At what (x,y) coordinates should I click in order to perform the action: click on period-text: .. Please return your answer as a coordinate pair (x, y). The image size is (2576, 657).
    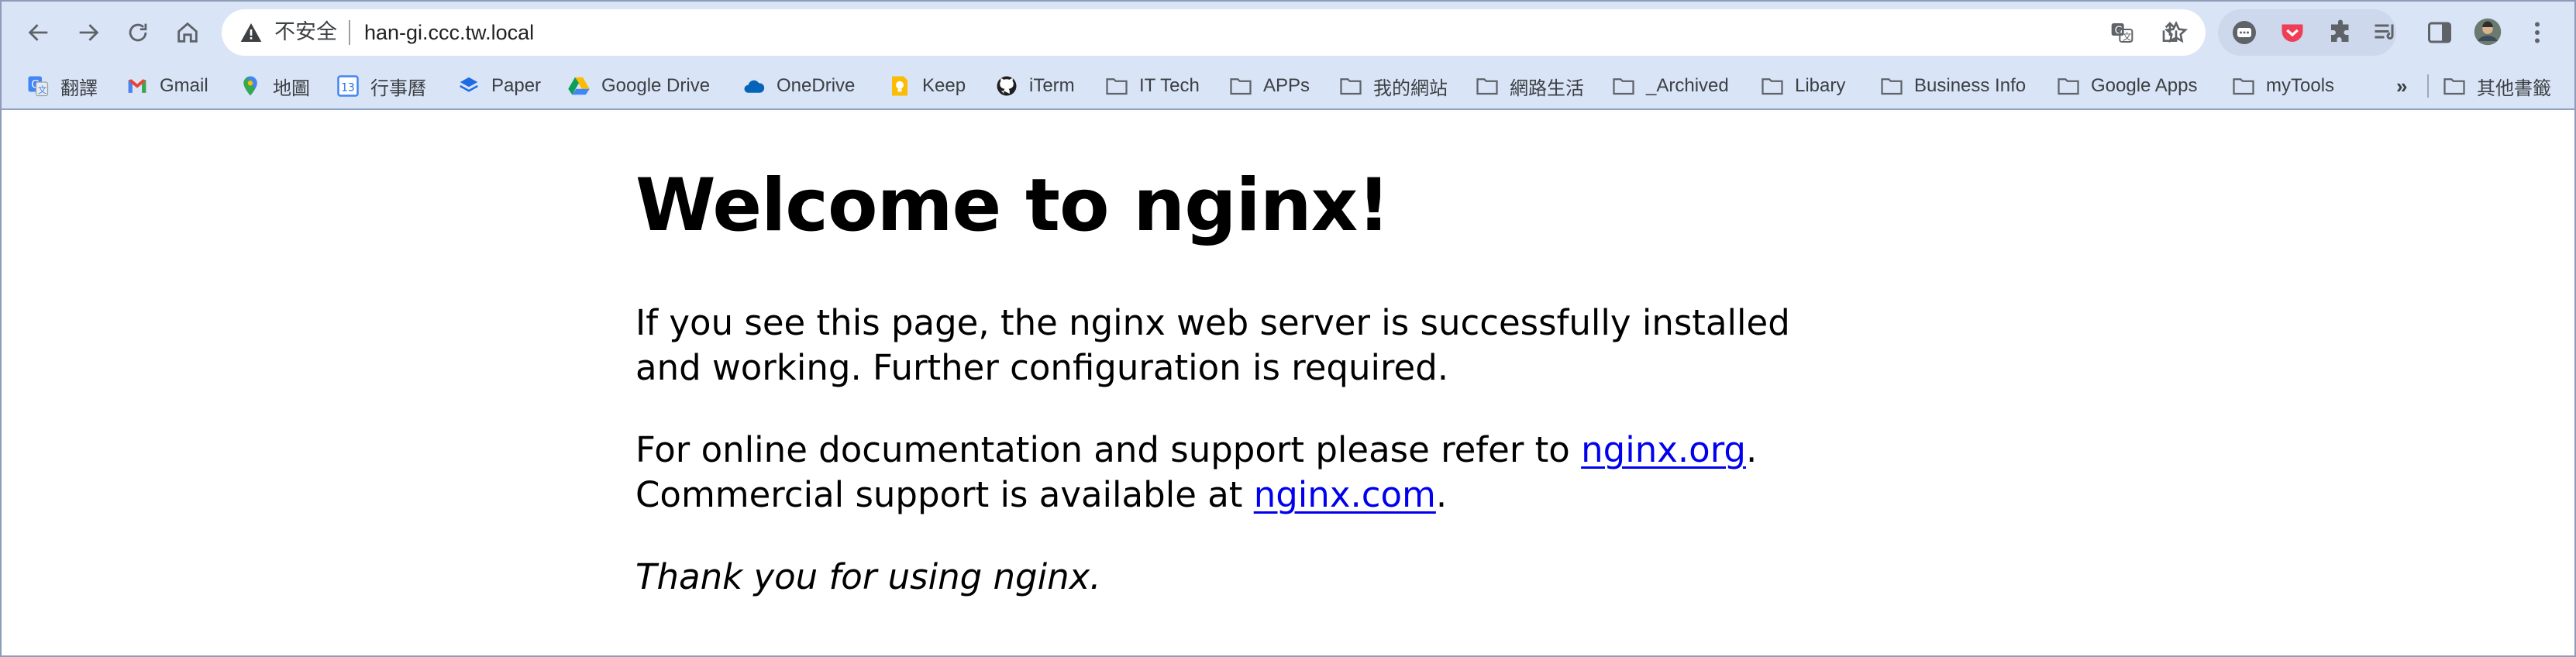
    Looking at the image, I should click on (1441, 494).